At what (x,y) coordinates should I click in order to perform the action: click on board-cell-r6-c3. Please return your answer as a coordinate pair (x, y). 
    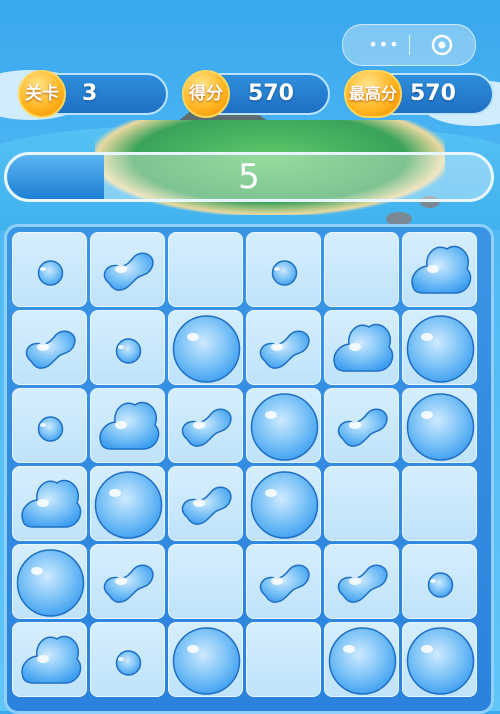
    Looking at the image, I should click on (205, 659).